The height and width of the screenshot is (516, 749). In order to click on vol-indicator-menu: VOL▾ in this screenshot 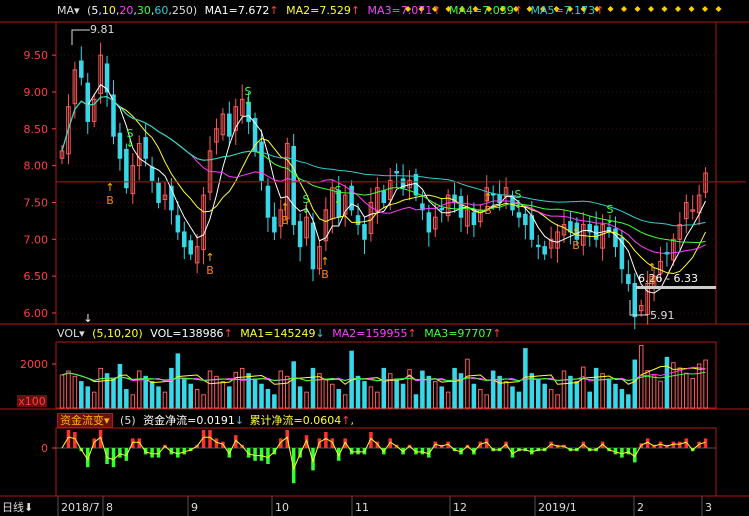, I will do `click(71, 333)`.